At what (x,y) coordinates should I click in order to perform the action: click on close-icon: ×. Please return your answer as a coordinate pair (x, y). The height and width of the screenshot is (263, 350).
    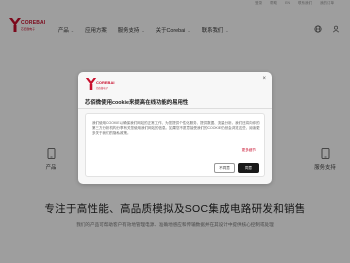
    Looking at the image, I should click on (264, 79).